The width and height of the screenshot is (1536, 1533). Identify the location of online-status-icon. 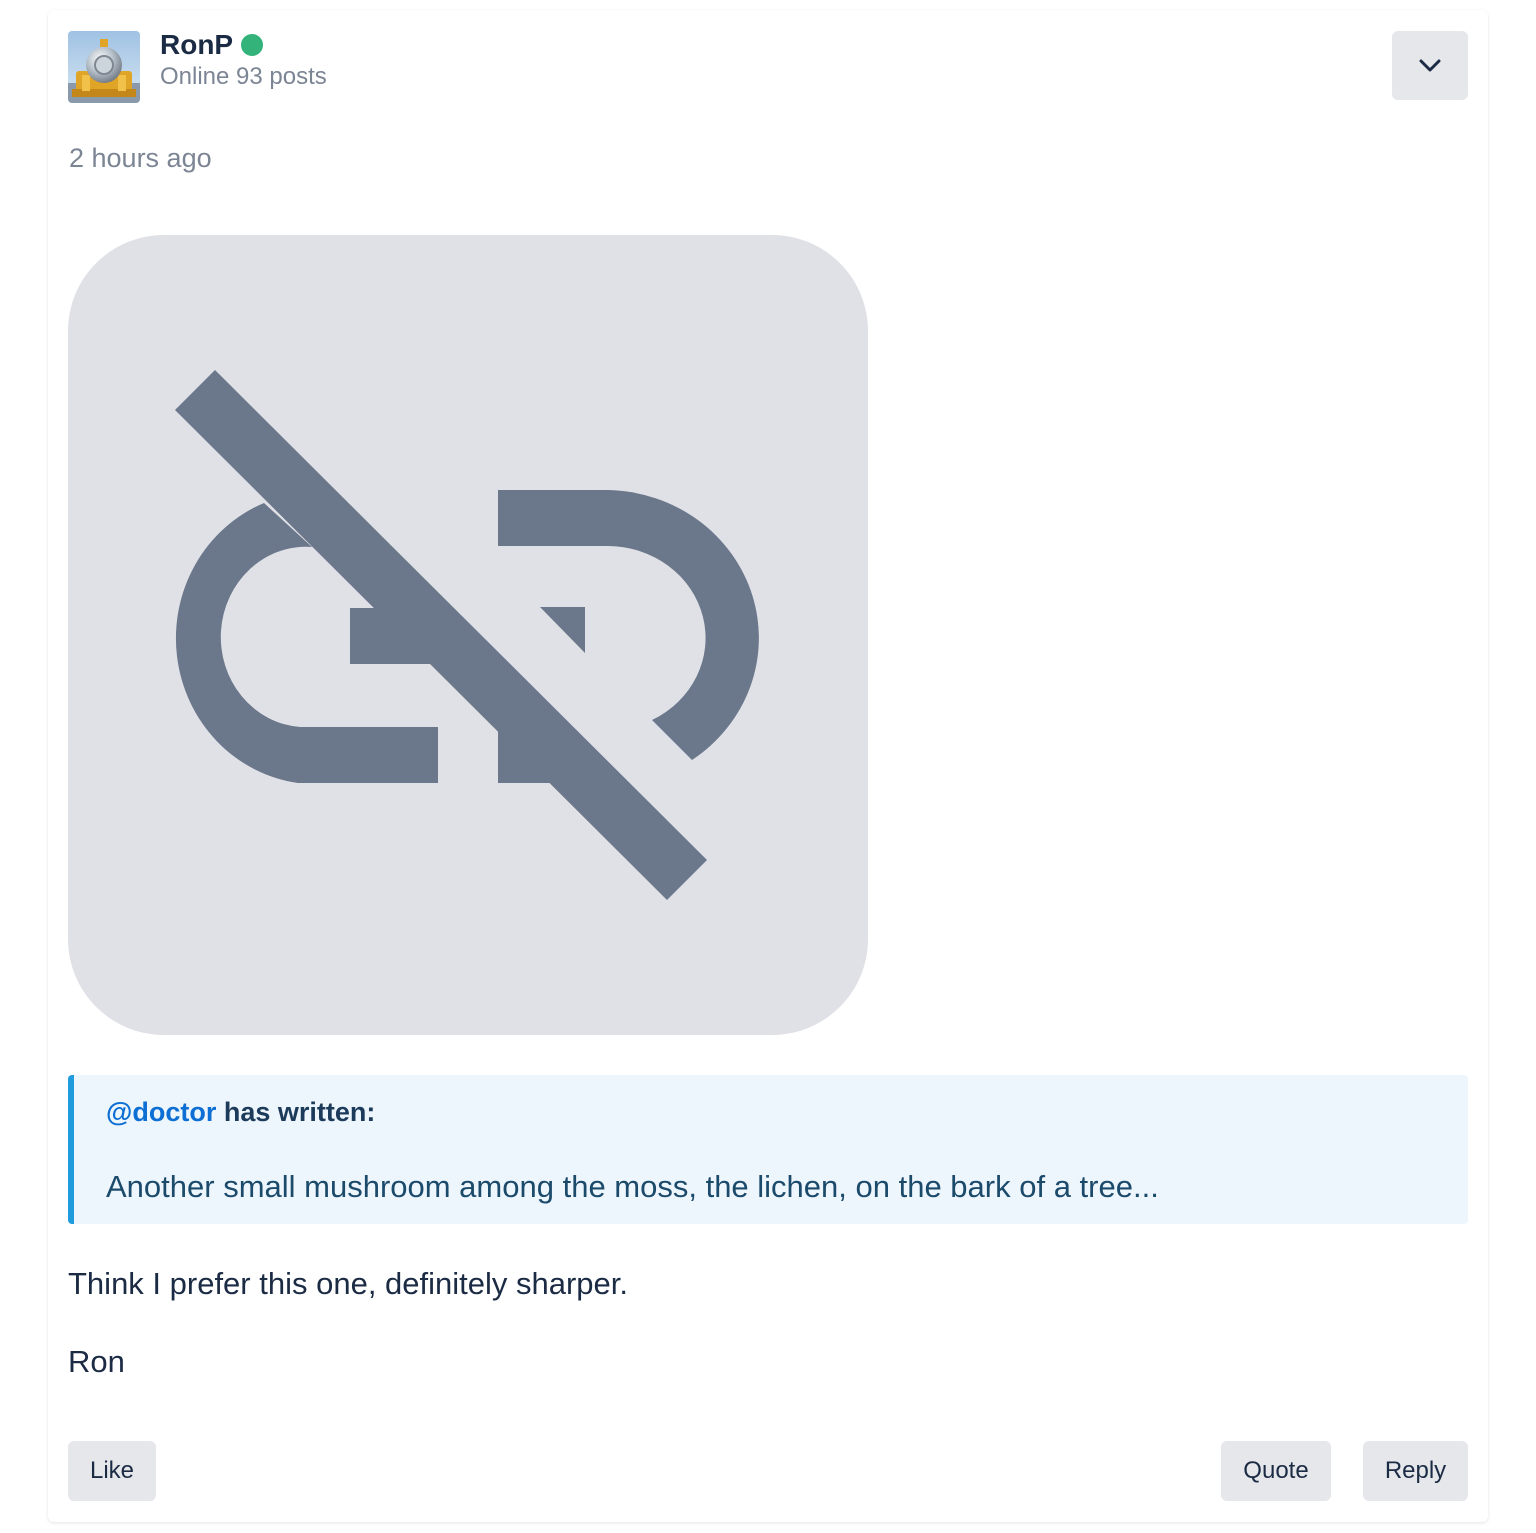
(252, 45).